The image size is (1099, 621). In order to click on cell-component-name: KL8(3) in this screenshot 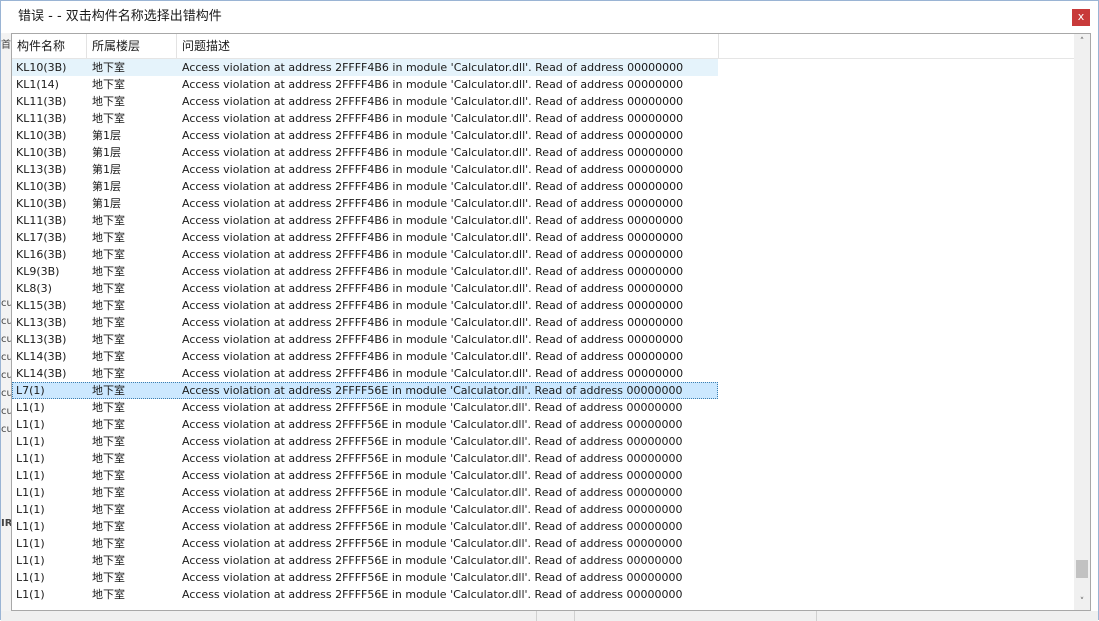, I will do `click(51, 288)`.